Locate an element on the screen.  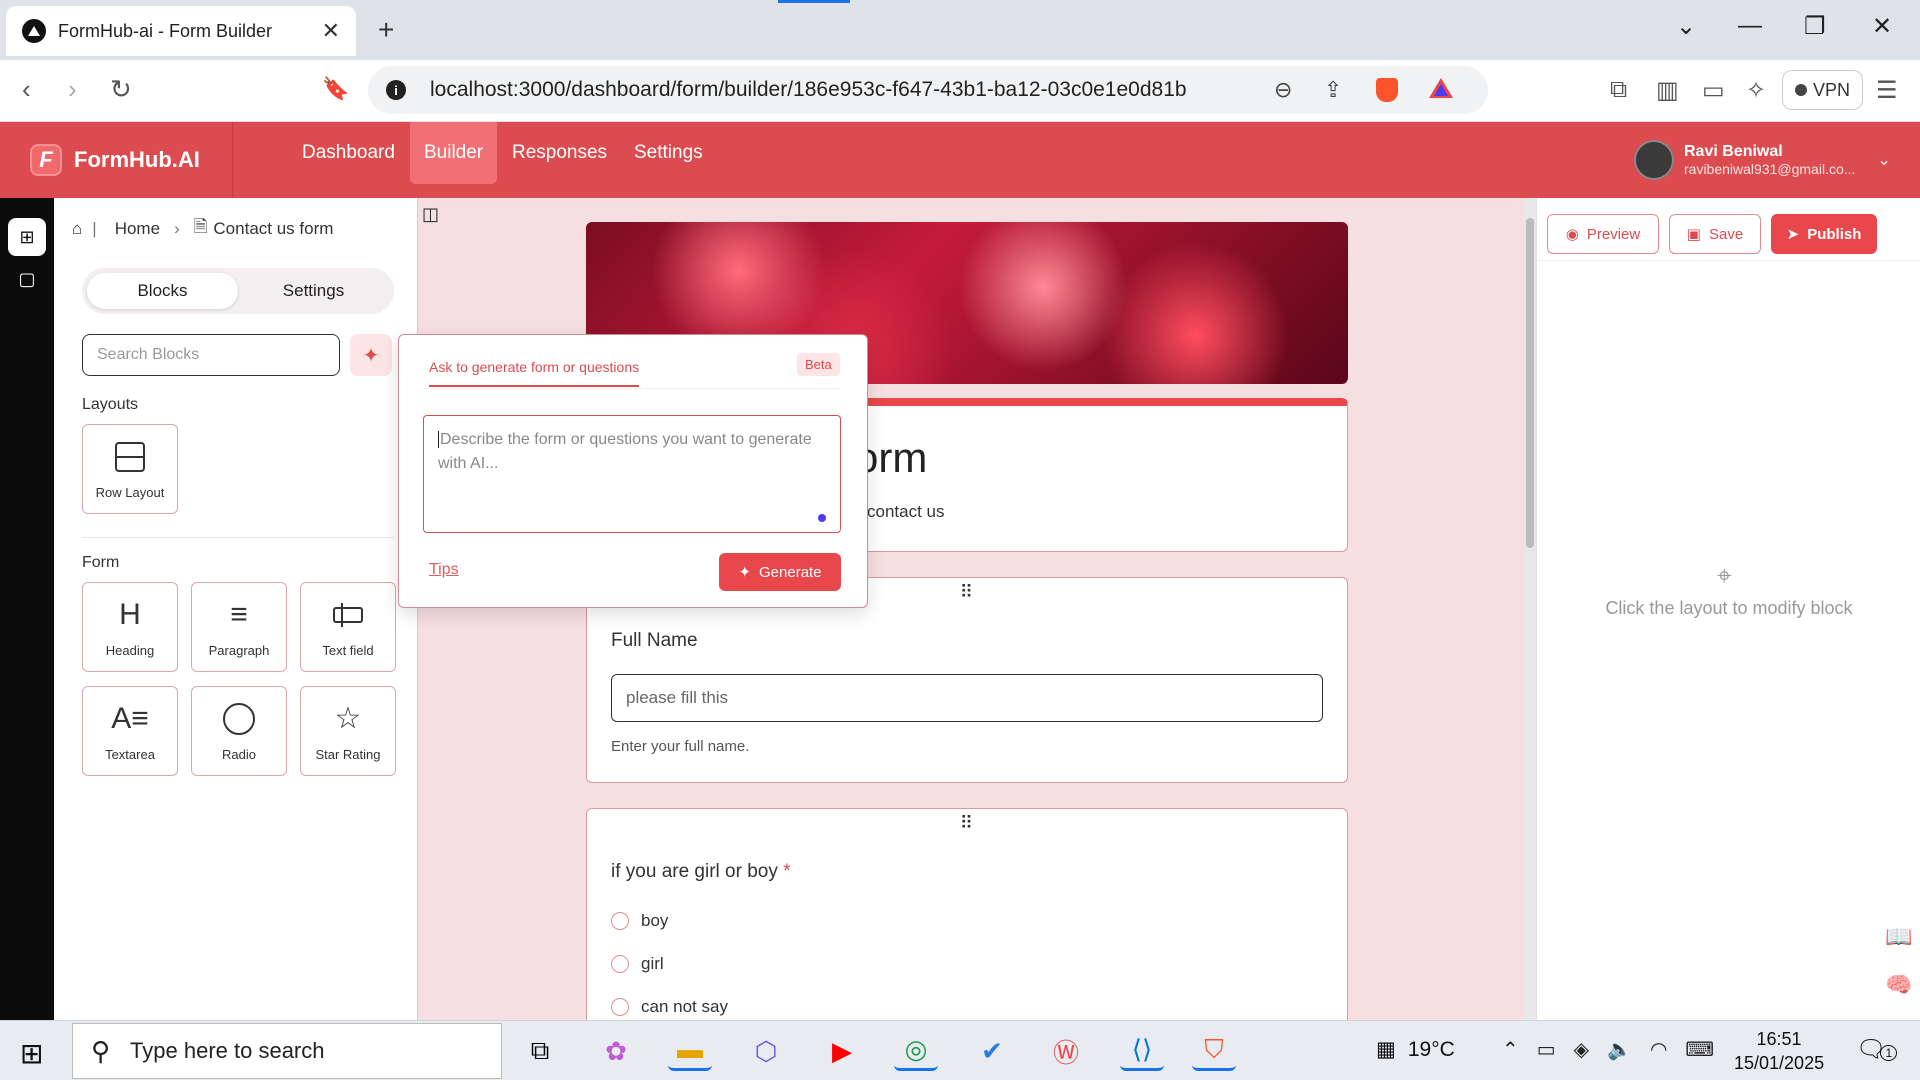
nav-dashboard: Dashboard is located at coordinates (348, 153).